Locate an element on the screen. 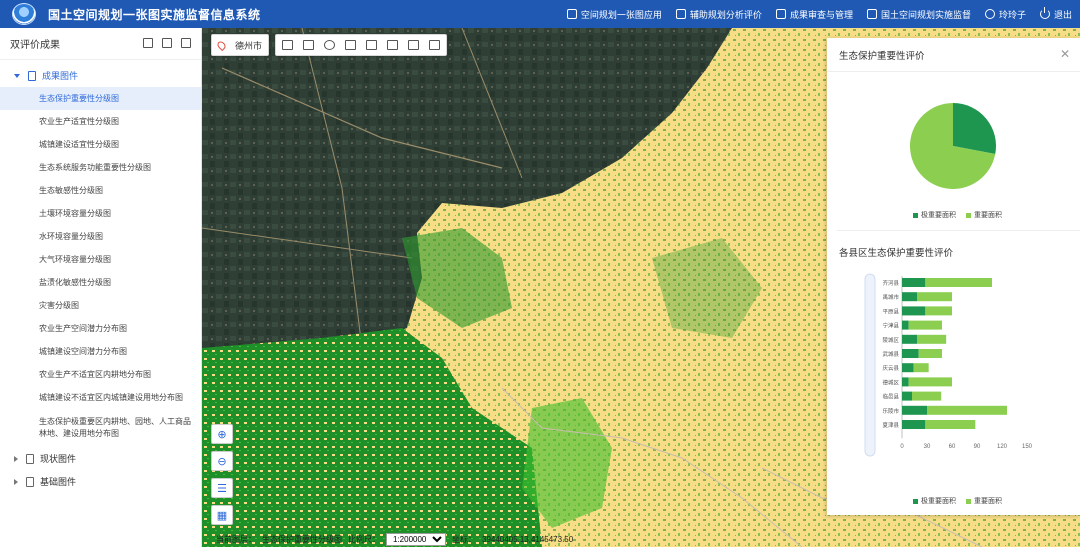 This screenshot has width=1080, height=547. nav-analysis: 辅助规划分析评价 is located at coordinates (718, 14).